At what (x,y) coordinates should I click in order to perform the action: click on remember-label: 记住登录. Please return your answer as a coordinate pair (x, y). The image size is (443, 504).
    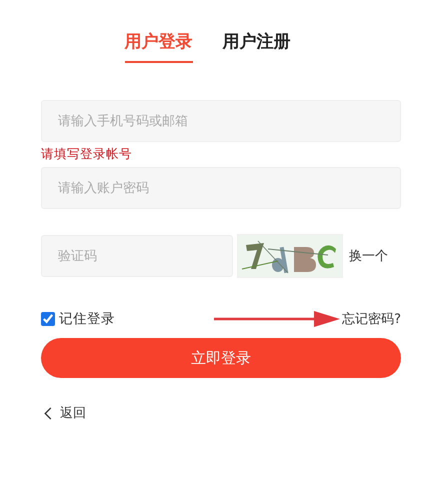
    Looking at the image, I should click on (87, 319).